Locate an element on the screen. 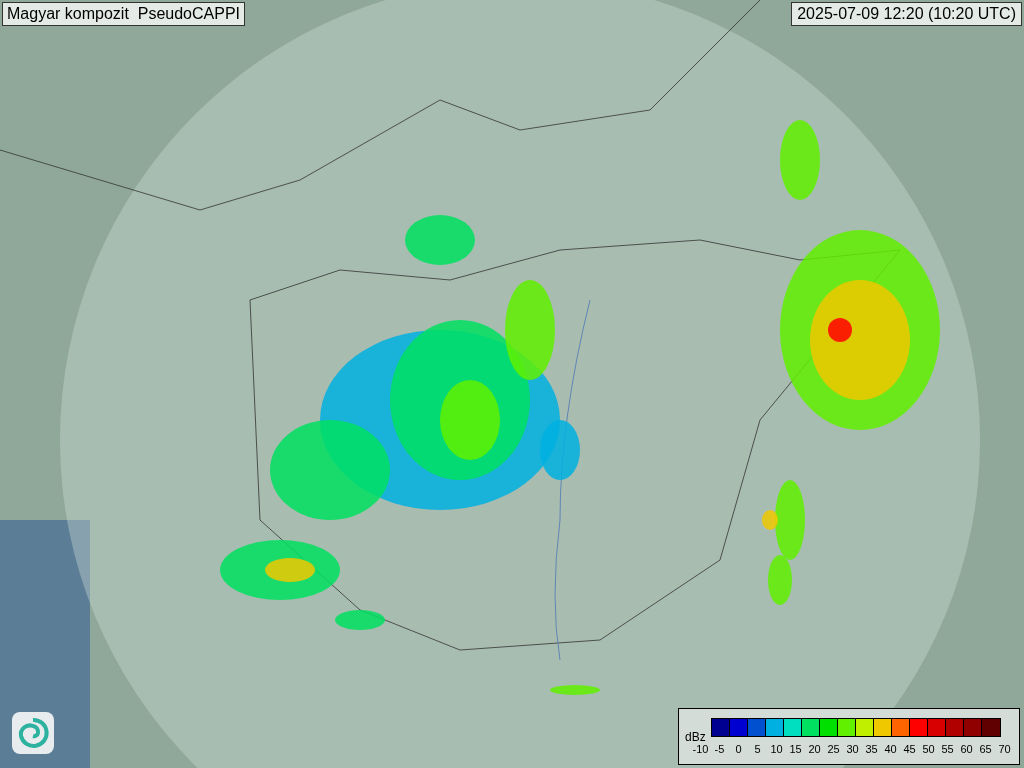 The height and width of the screenshot is (768, 1024). legend-tick-label: 60 is located at coordinates (966, 749).